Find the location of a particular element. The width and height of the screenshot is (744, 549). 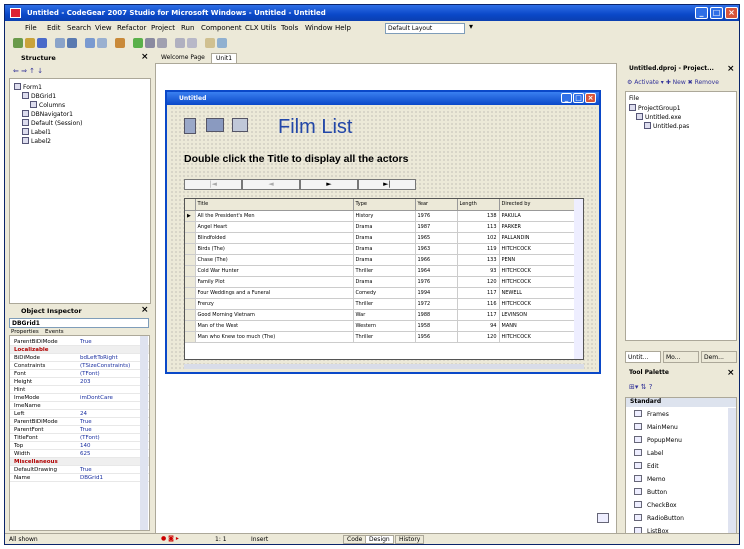

maximize-button: □ is located at coordinates (716, 13).